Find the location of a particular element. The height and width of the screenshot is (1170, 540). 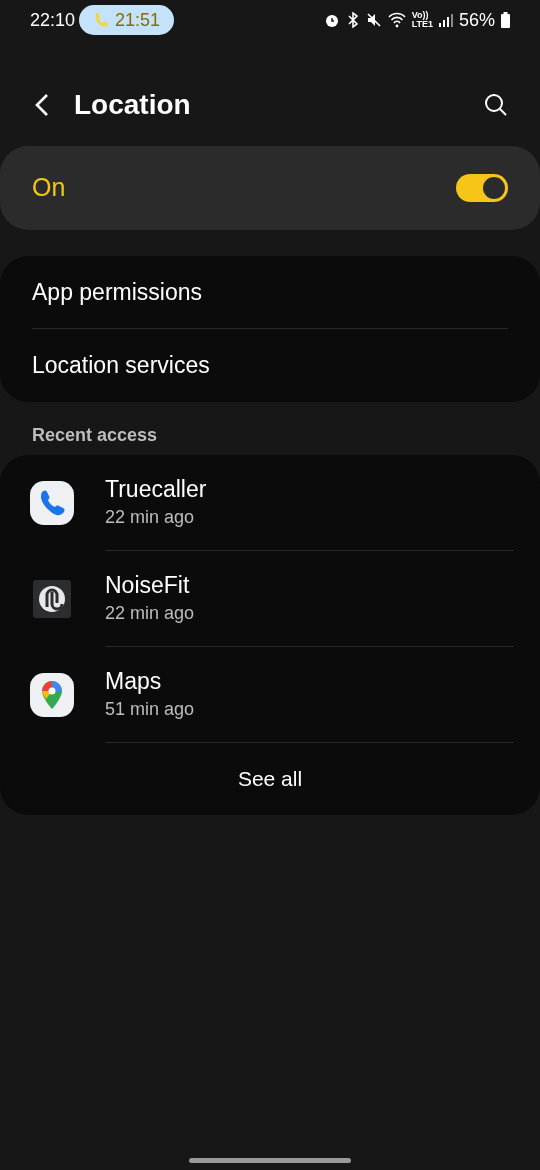

alarm-icon is located at coordinates (331, 20).